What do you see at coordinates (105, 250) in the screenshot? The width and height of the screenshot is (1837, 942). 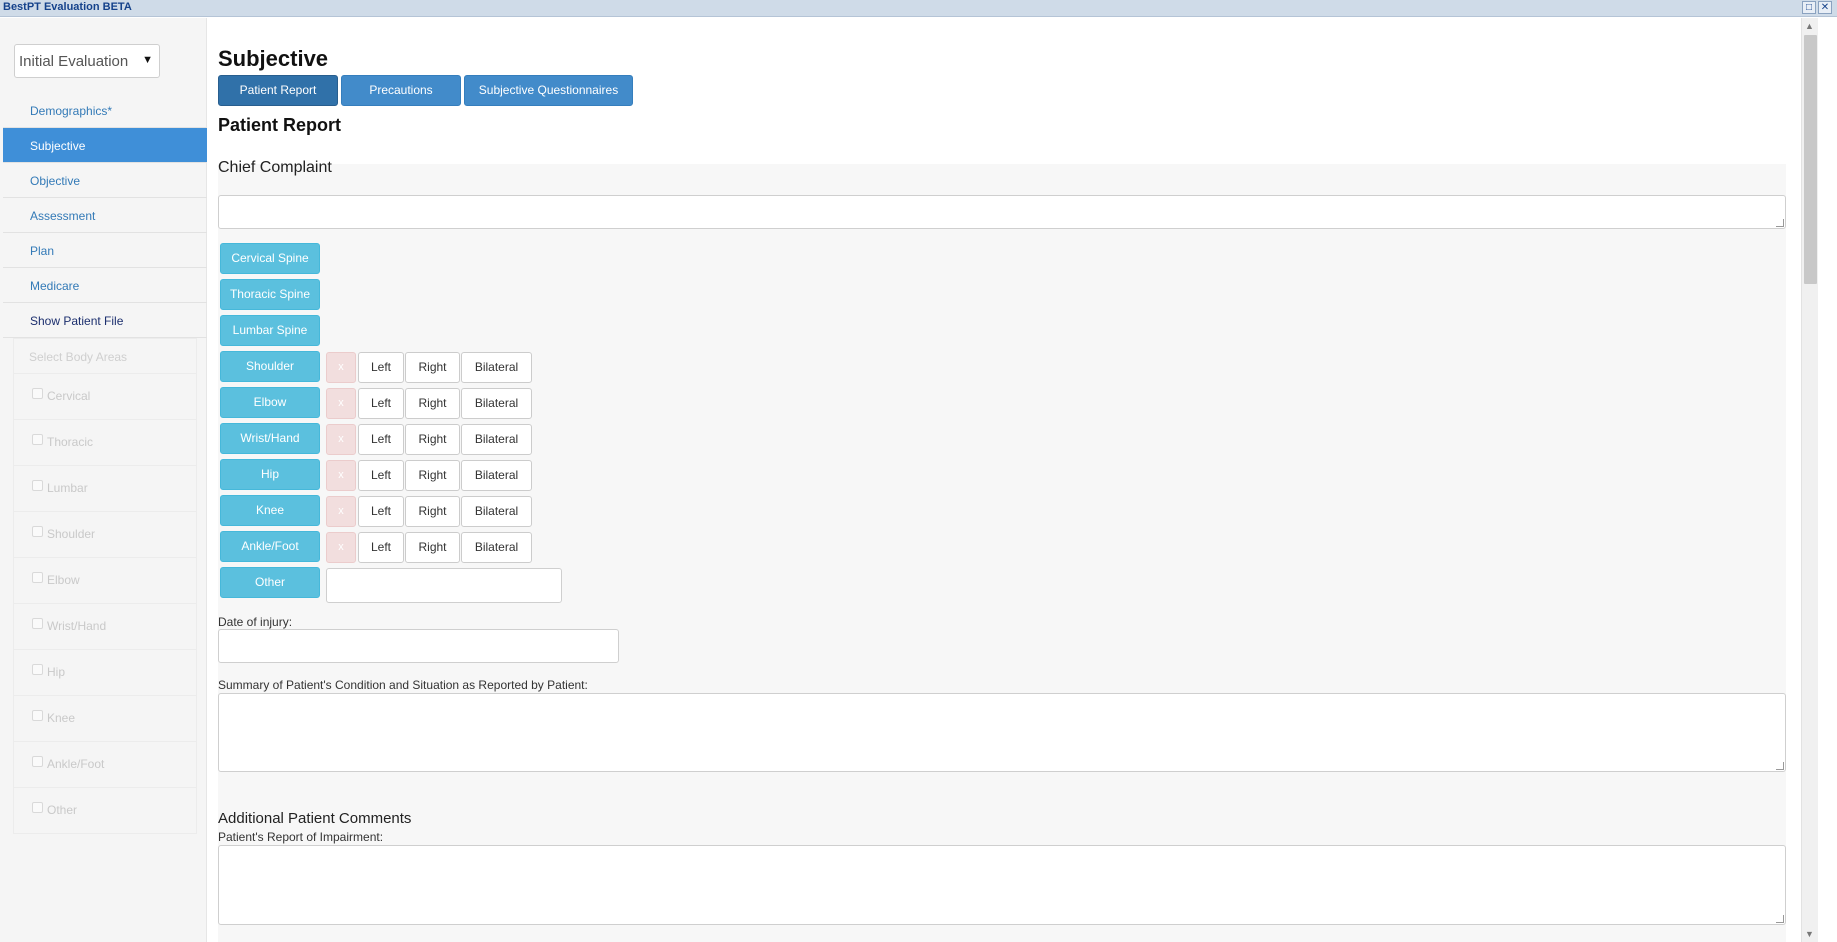 I see `nav-plan: Plan` at bounding box center [105, 250].